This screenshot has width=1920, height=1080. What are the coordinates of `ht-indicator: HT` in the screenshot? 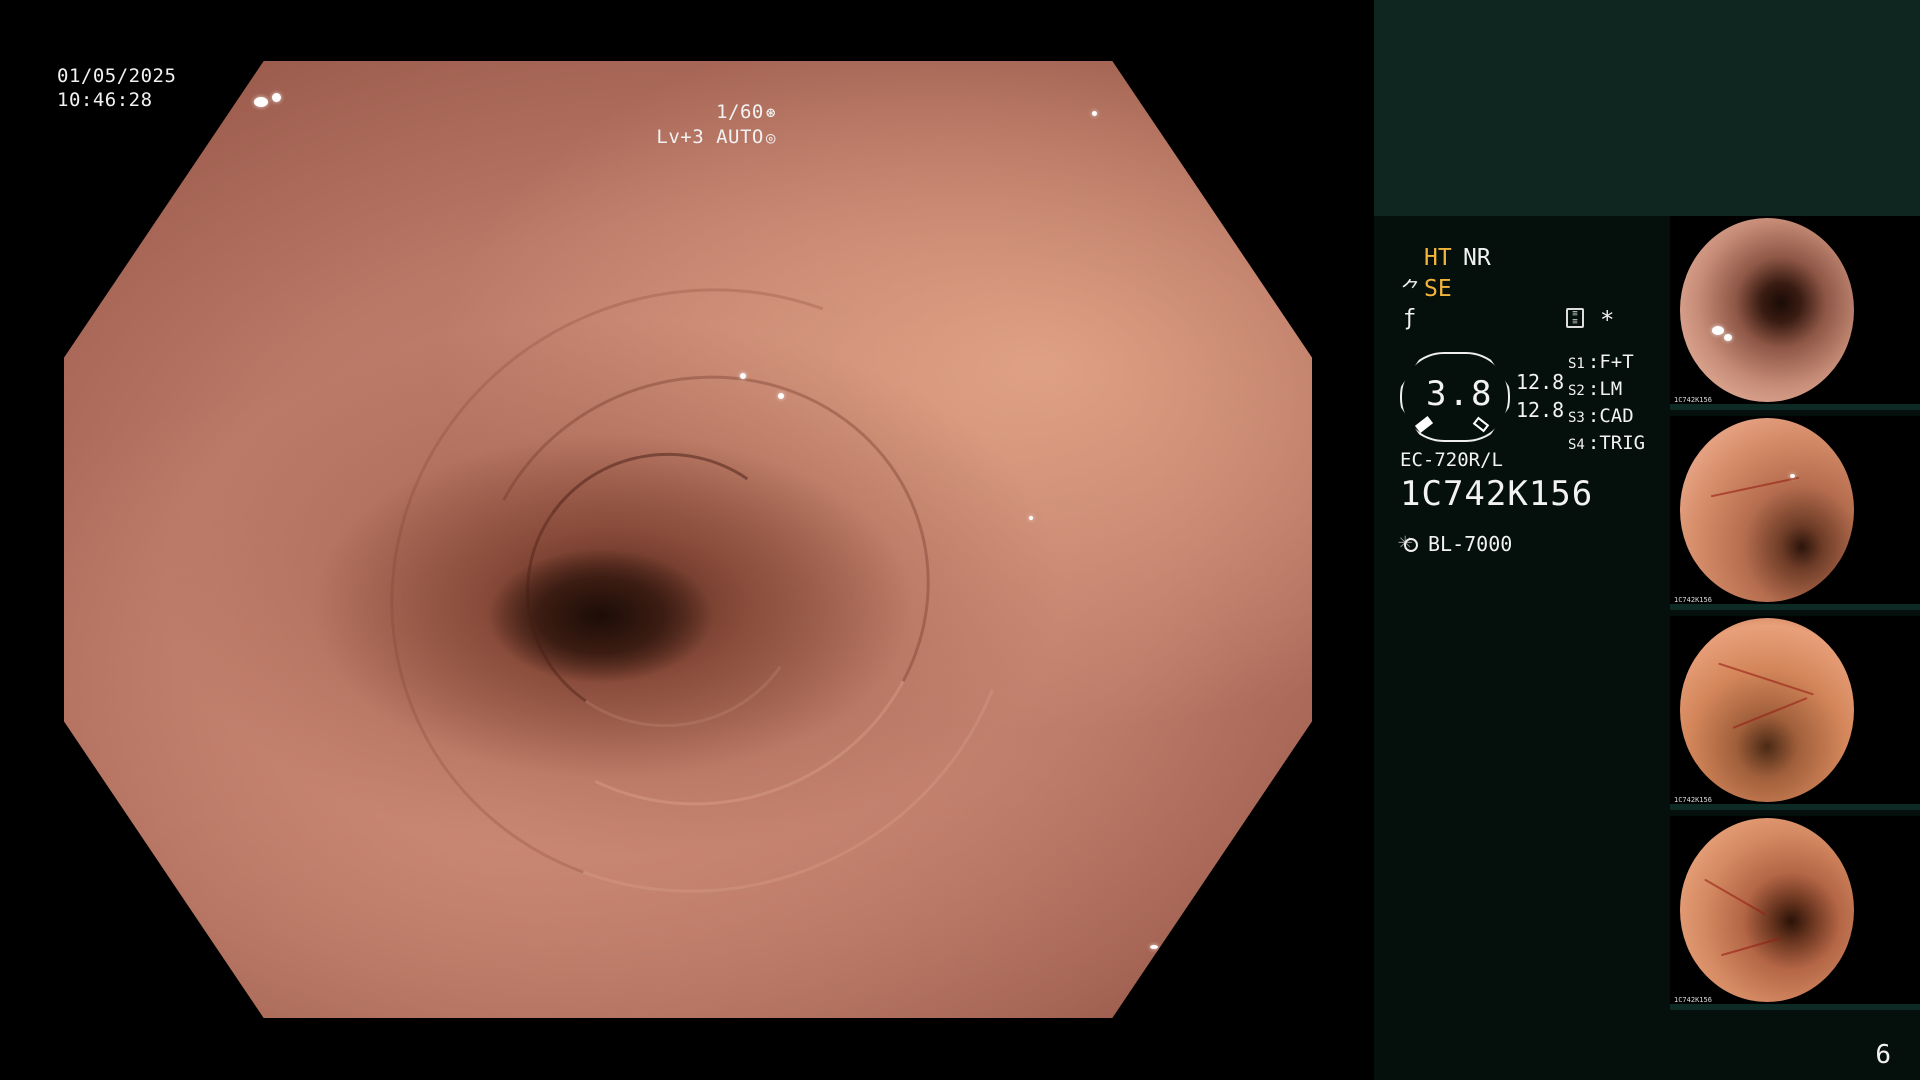 It's located at (1438, 258).